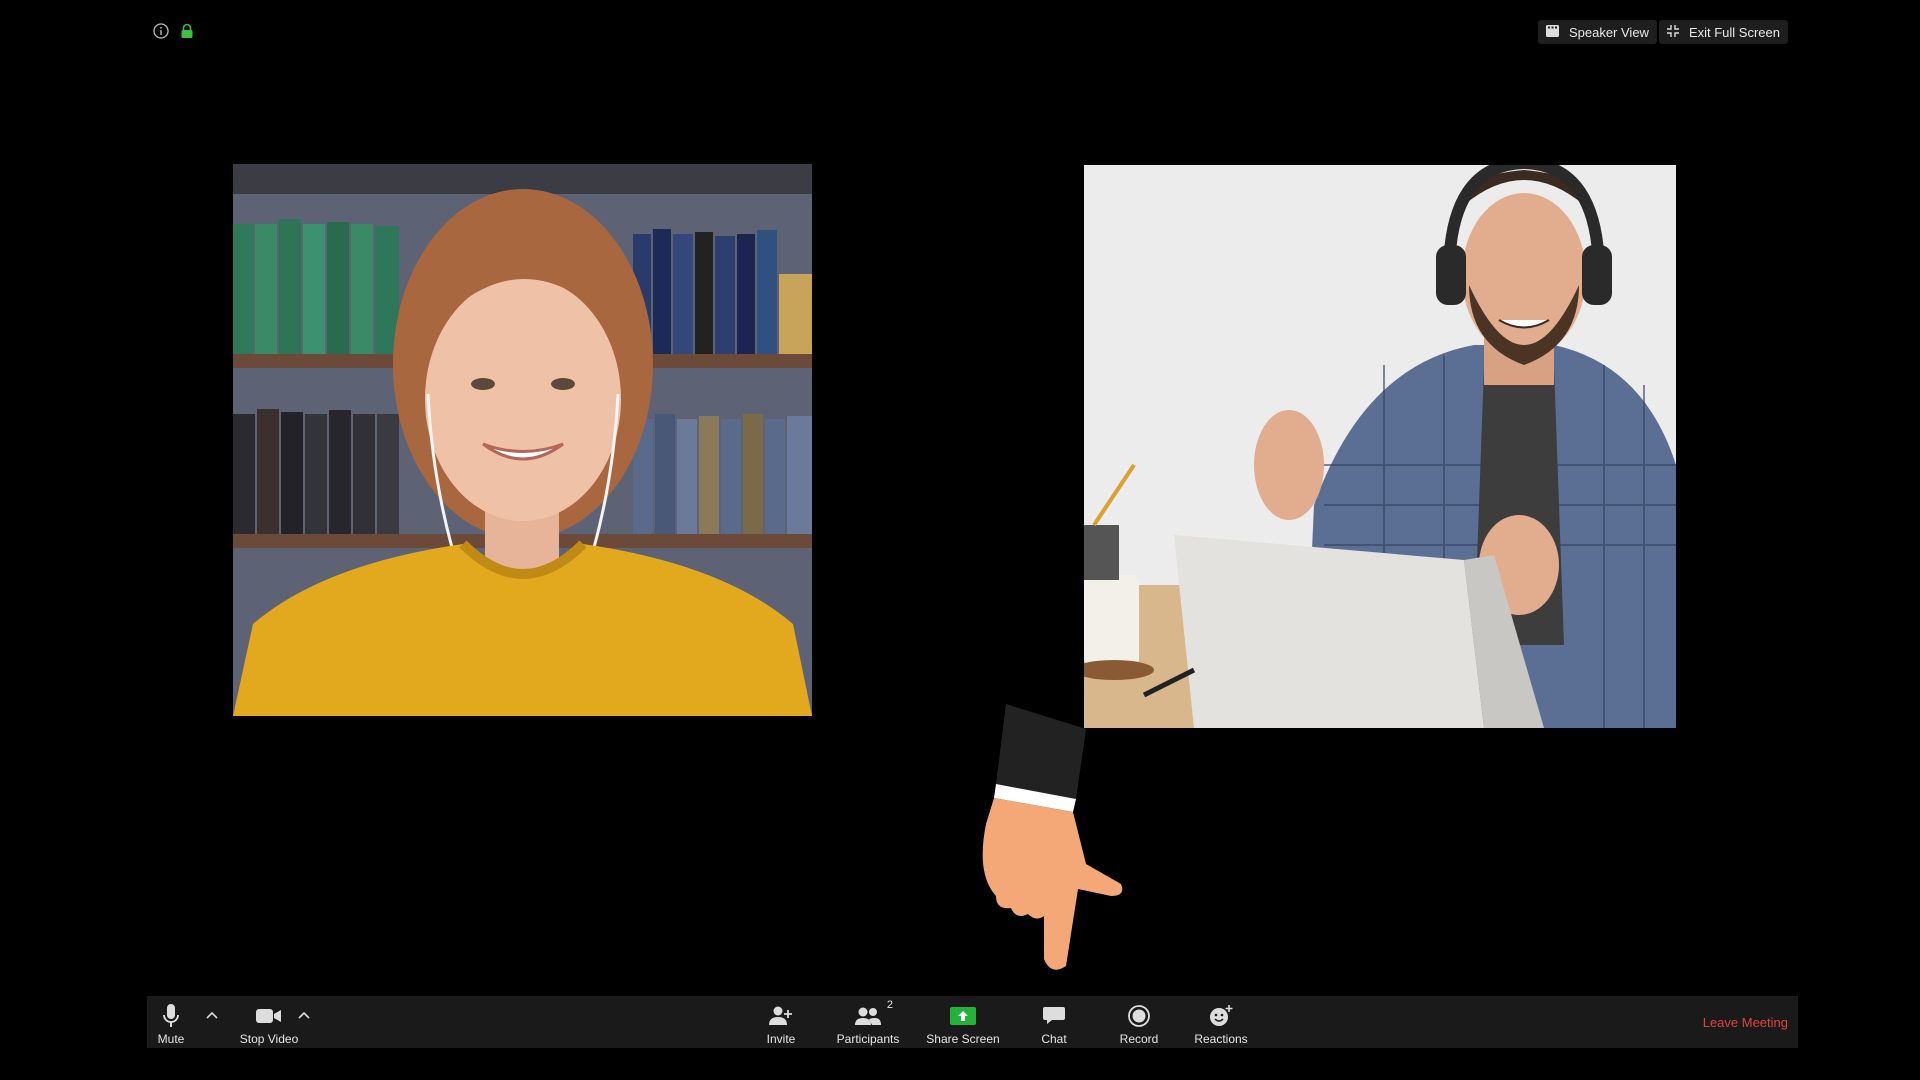  I want to click on record-button: Record, so click(1139, 1022).